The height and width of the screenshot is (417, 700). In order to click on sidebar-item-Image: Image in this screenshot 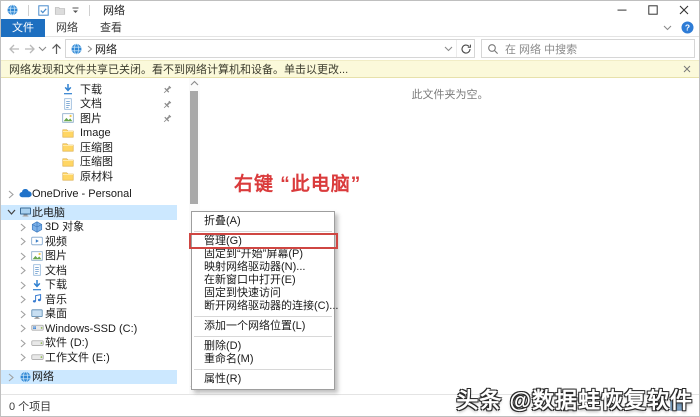, I will do `click(89, 133)`.